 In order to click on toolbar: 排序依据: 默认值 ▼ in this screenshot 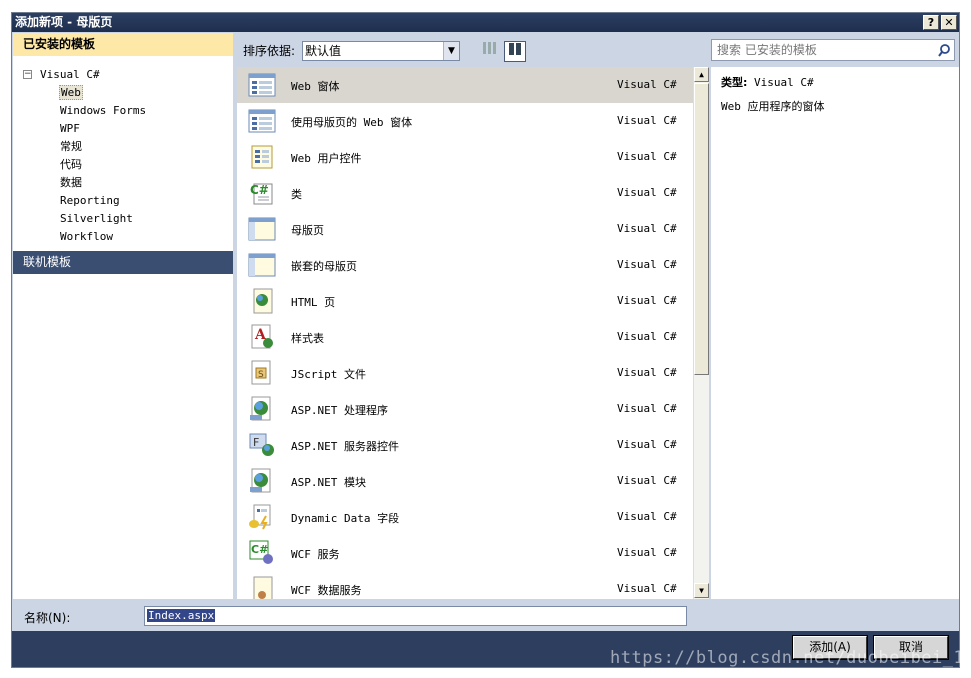, I will do `click(472, 49)`.